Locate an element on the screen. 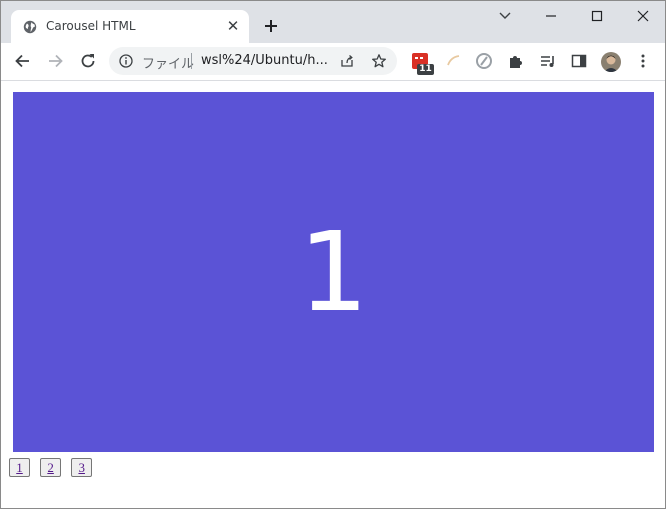 Image resolution: width=666 pixels, height=509 pixels. minimize-icon is located at coordinates (551, 16).